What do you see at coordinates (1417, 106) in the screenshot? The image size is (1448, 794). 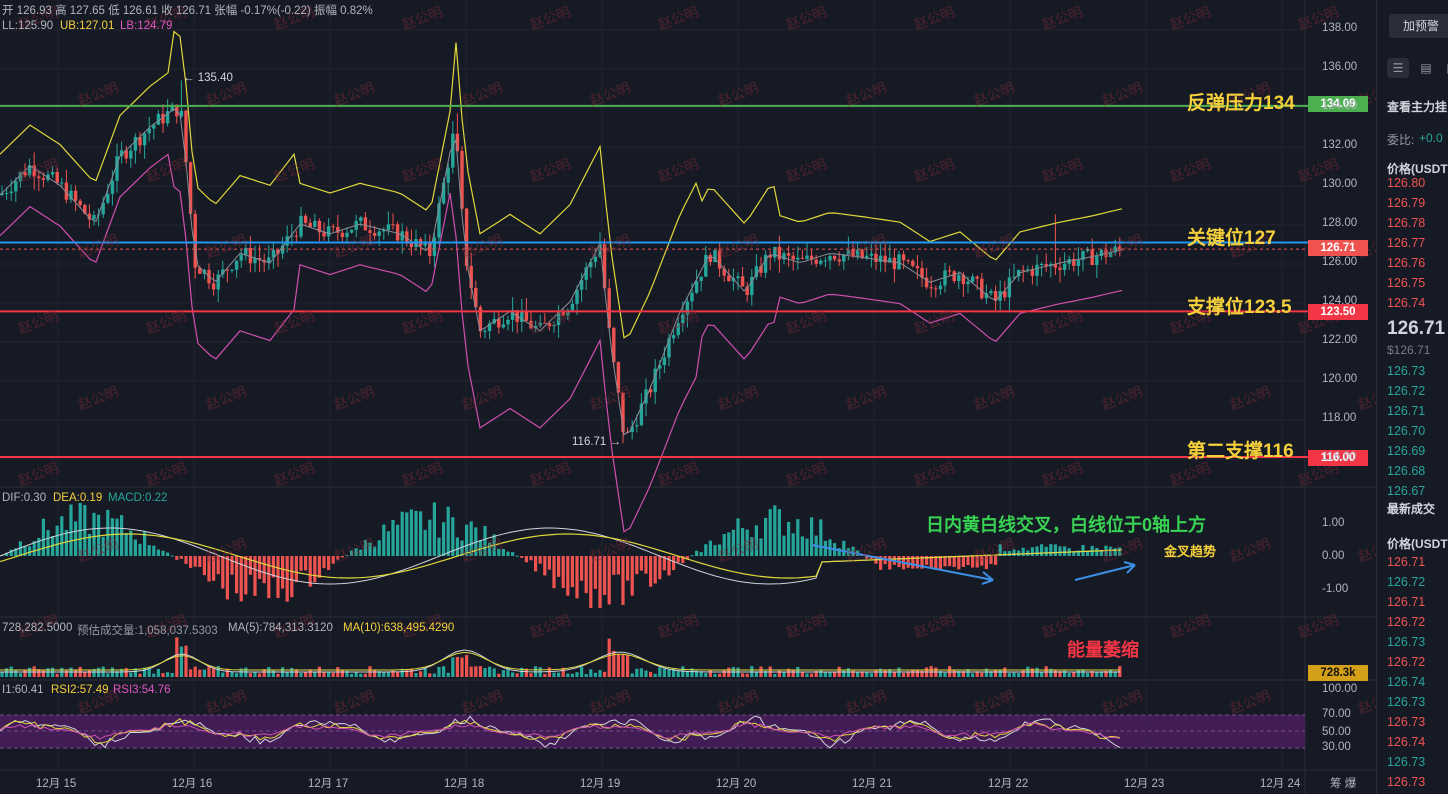 I see `order-book-title: 查看主力挂` at bounding box center [1417, 106].